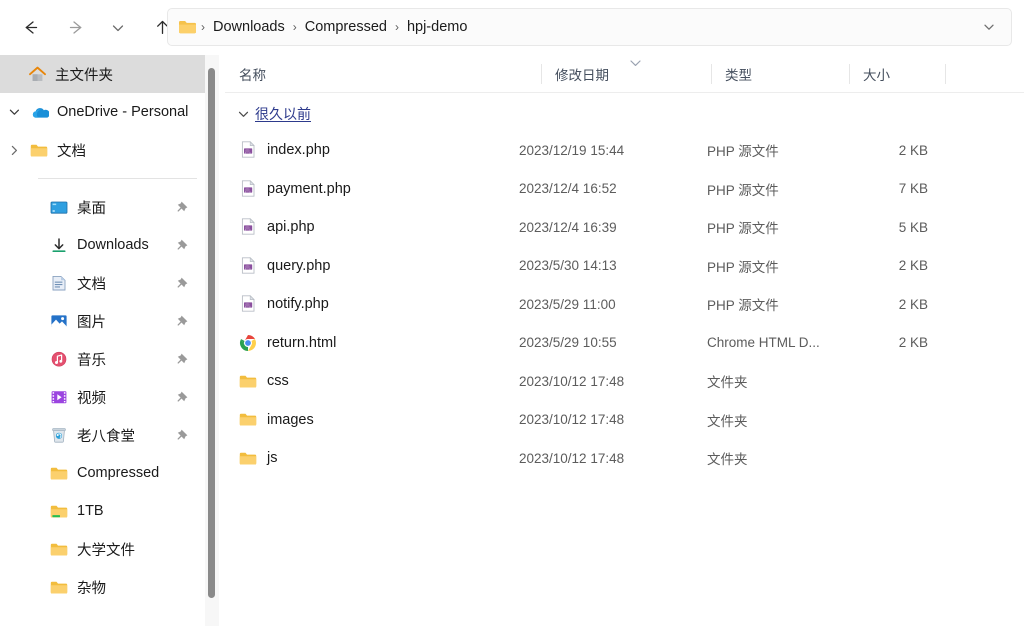 Image resolution: width=1024 pixels, height=626 pixels. I want to click on column-header-date-modified: 修改日期, so click(626, 74).